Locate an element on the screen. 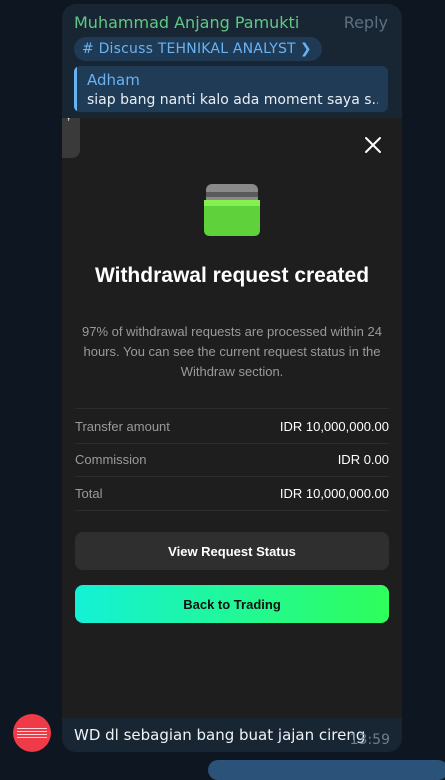 This screenshot has width=445, height=780. avatar-pattern is located at coordinates (32, 733).